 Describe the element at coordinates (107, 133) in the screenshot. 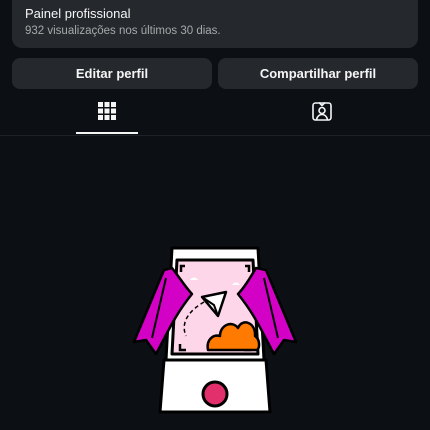

I see `selected-tab-indicator` at that location.